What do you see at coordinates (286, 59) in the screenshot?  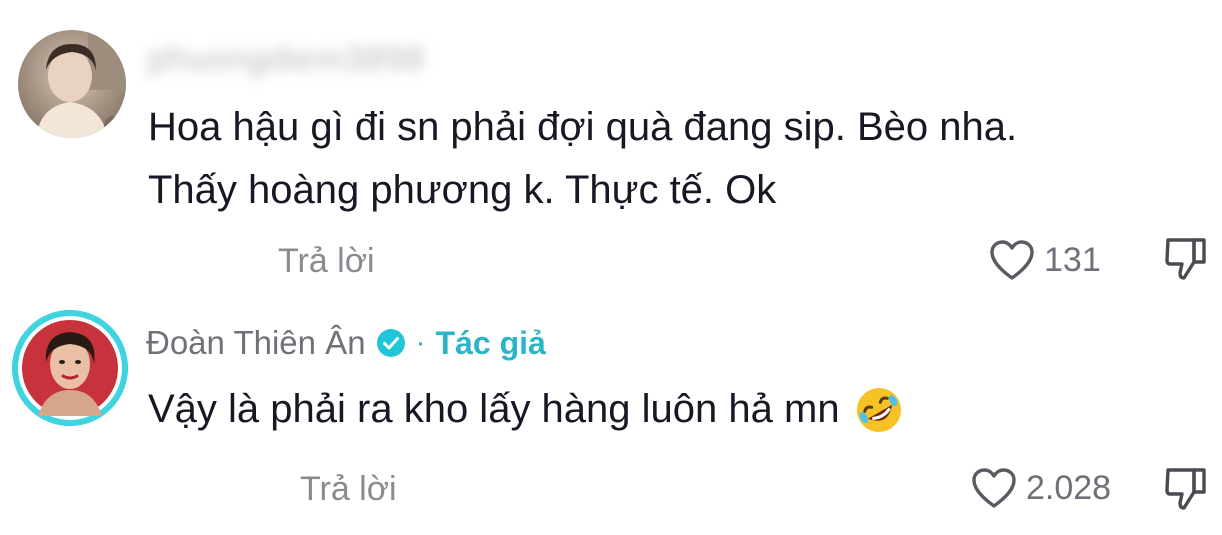 I see `username: phuongdiem3898` at bounding box center [286, 59].